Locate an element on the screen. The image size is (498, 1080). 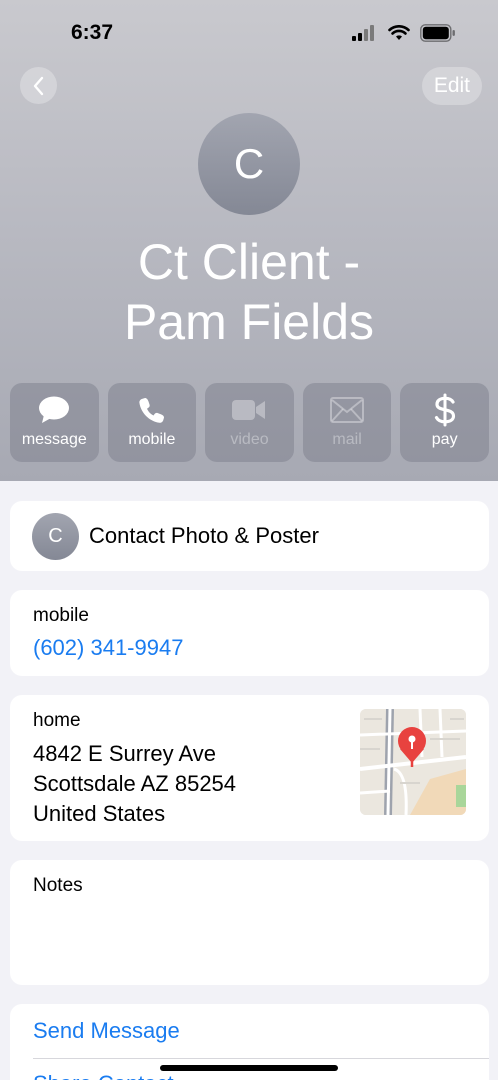
contact-avatar-small: C is located at coordinates (55, 536).